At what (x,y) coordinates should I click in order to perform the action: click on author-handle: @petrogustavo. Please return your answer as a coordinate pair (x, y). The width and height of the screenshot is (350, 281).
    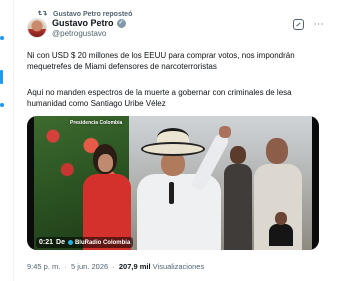
    Looking at the image, I should click on (89, 34).